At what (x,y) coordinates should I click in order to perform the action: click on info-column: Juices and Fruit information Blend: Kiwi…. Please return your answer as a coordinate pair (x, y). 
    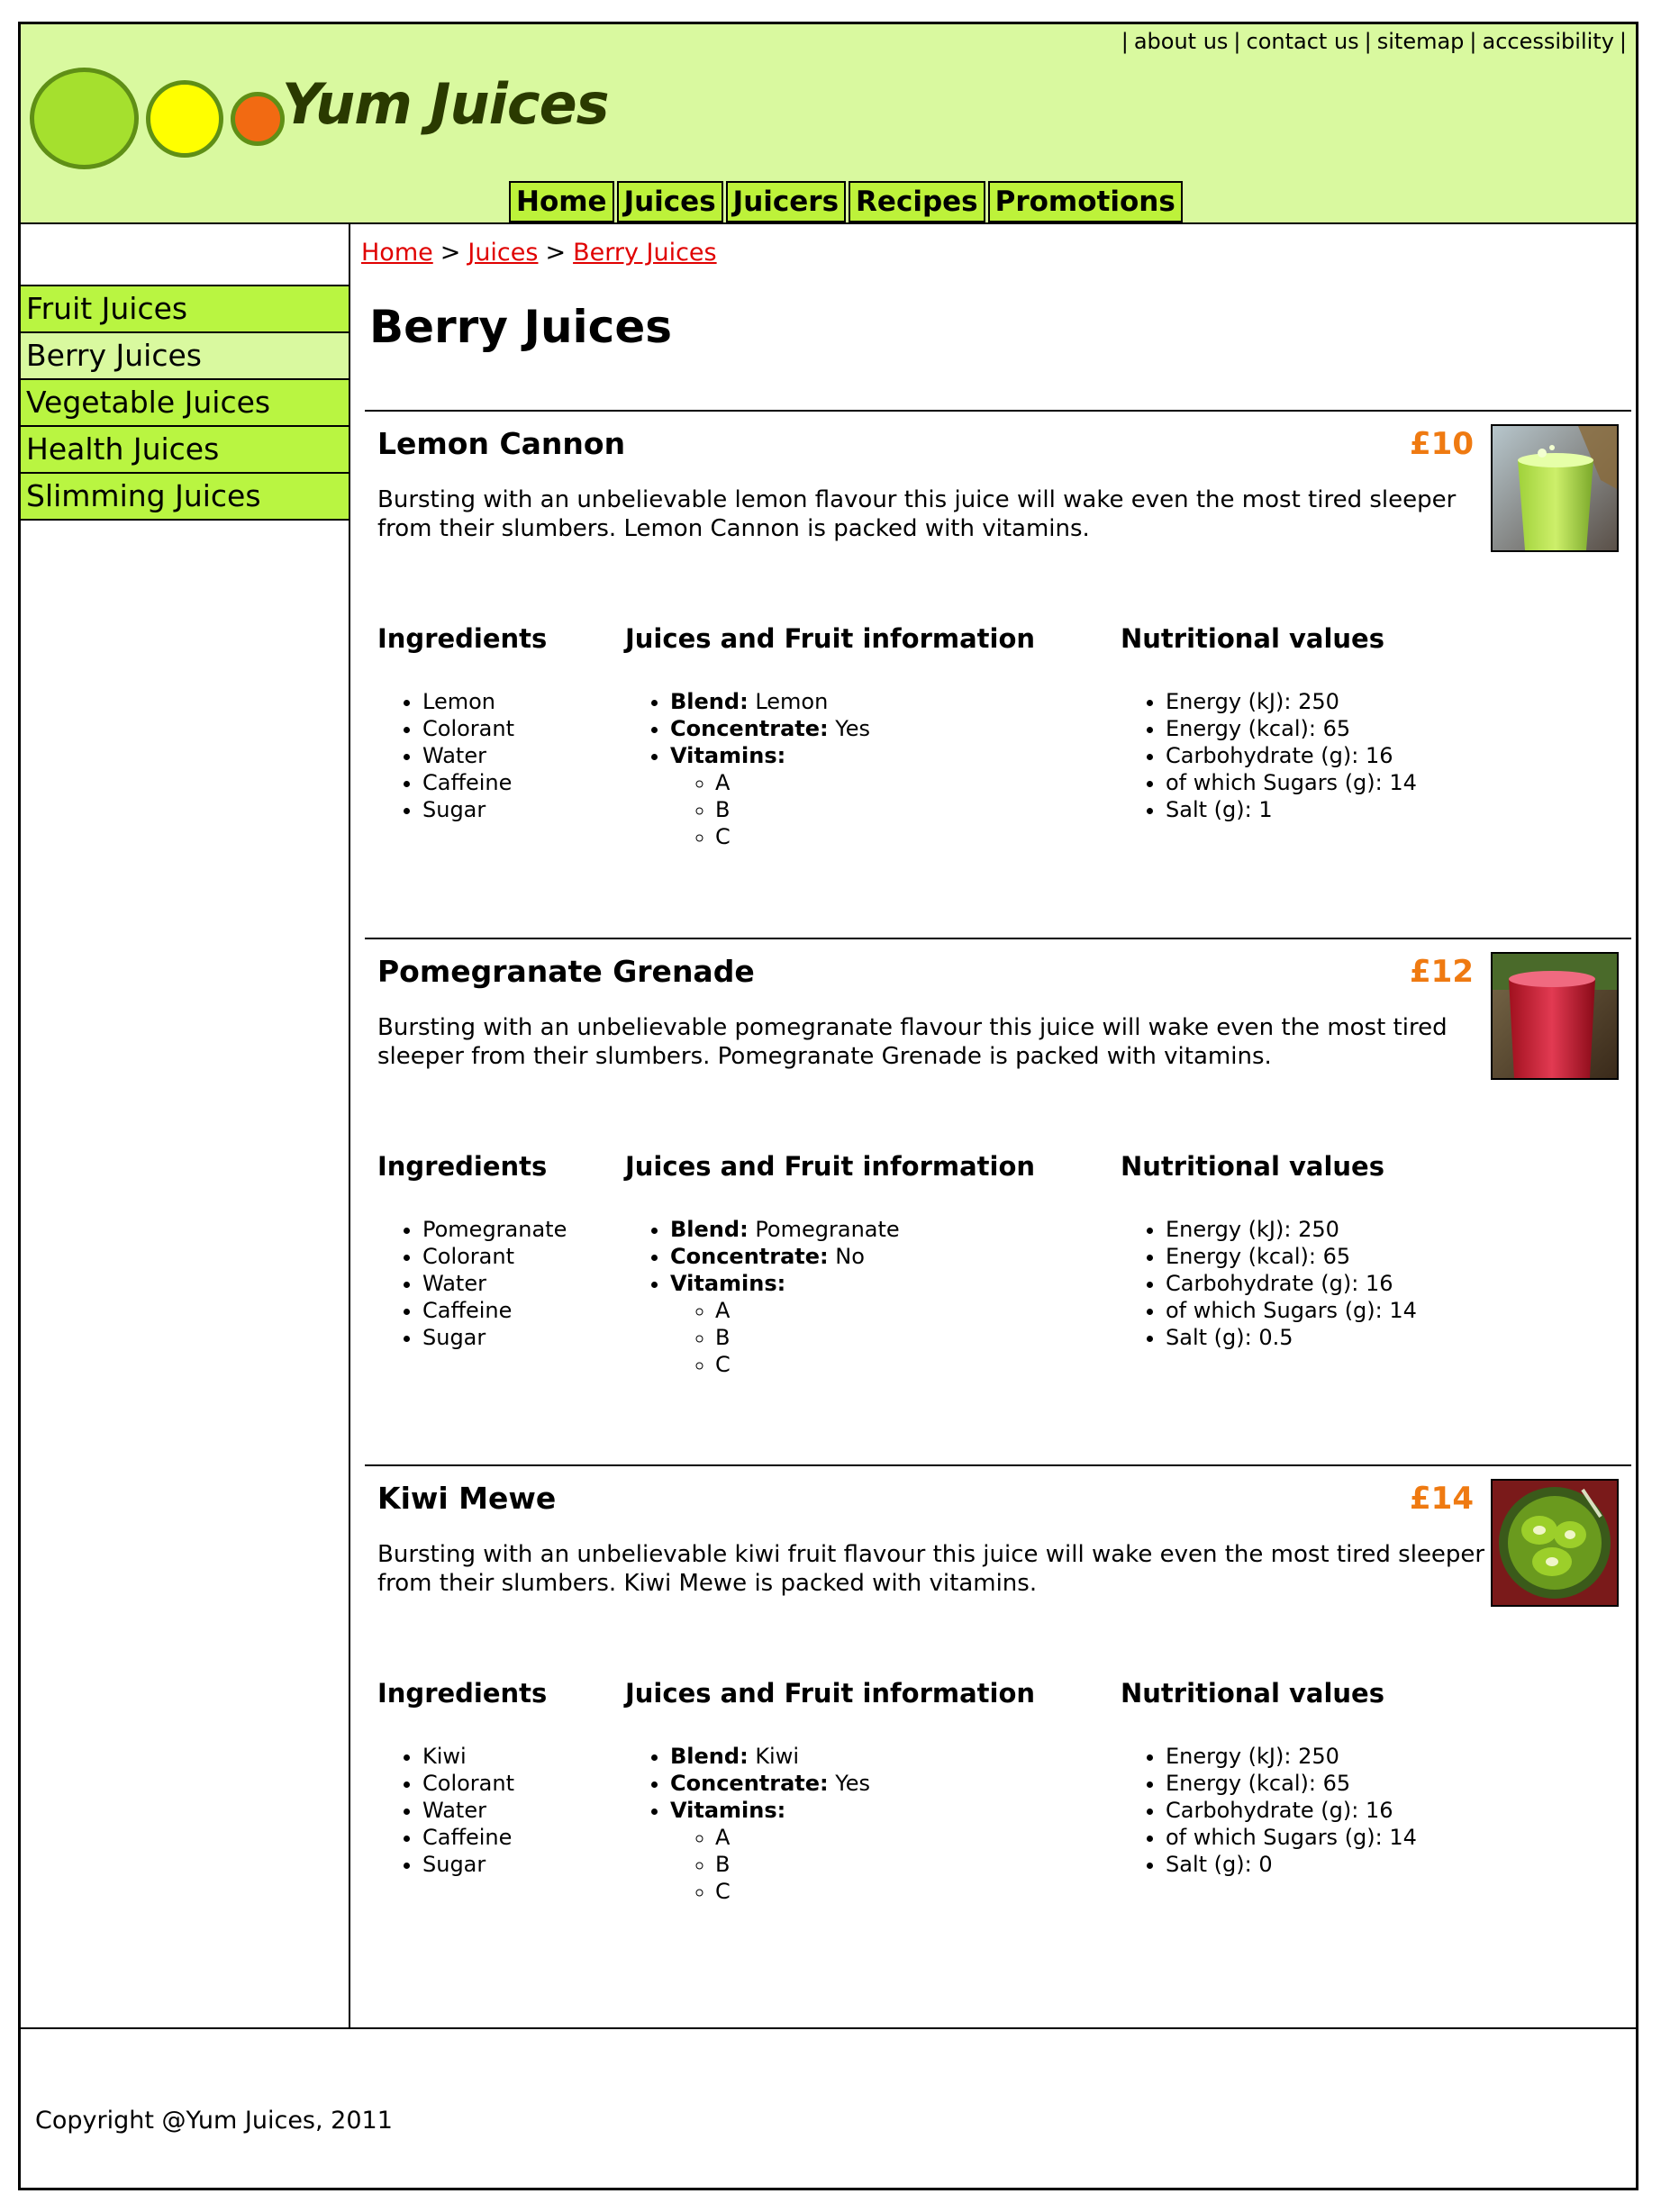
    Looking at the image, I should click on (830, 1792).